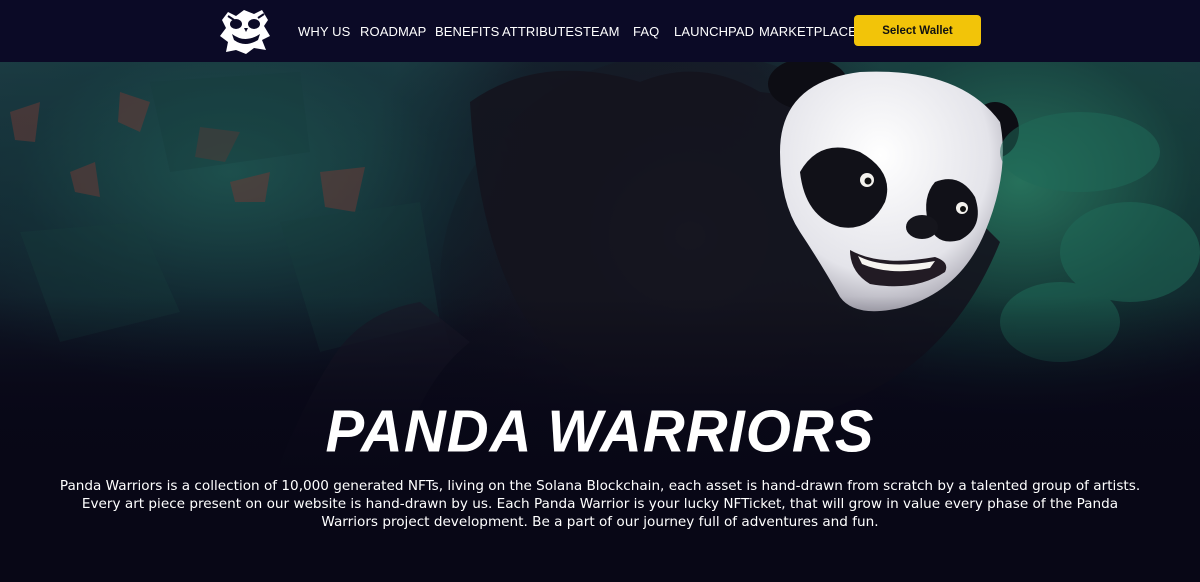  I want to click on nav-item-benefits: BENEFITS, so click(467, 31).